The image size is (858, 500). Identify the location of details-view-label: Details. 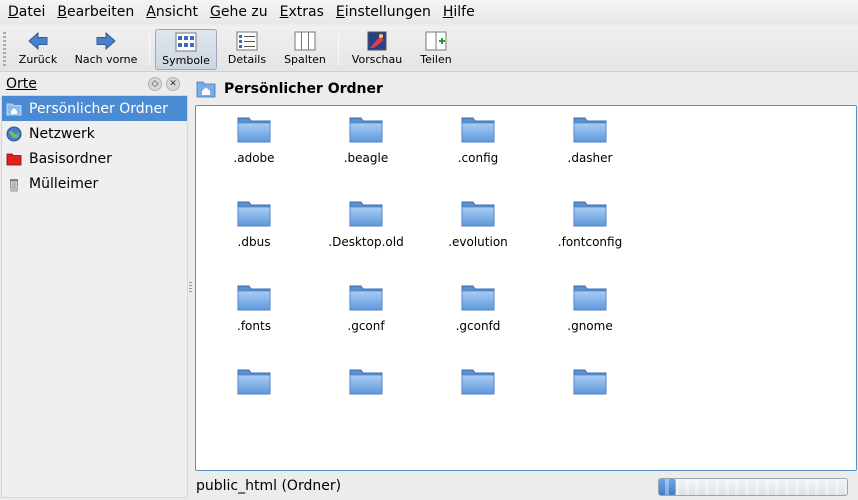
(247, 59).